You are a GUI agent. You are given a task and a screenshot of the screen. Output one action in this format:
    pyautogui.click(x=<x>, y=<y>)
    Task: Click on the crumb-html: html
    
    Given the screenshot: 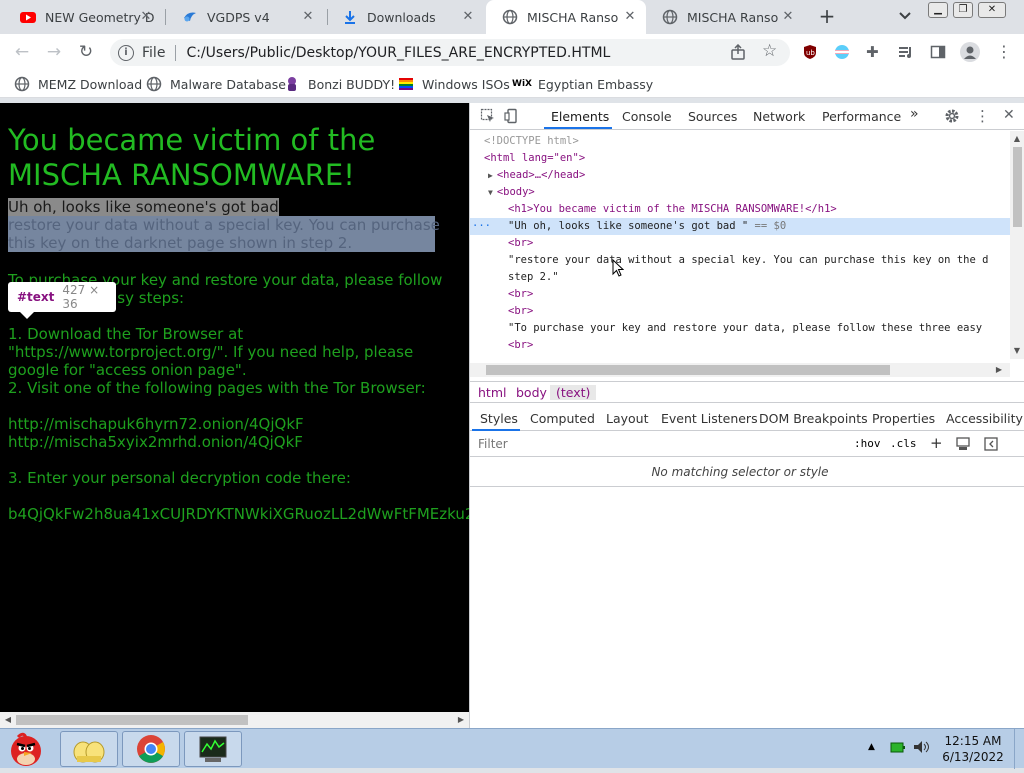 What is the action you would take?
    pyautogui.click(x=492, y=392)
    